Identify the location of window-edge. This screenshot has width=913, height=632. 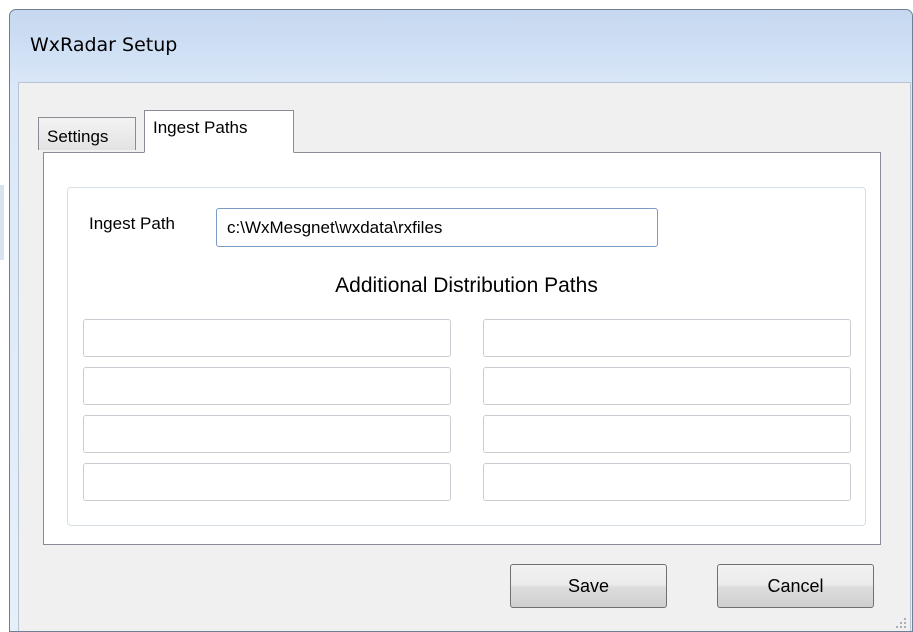
(2, 222).